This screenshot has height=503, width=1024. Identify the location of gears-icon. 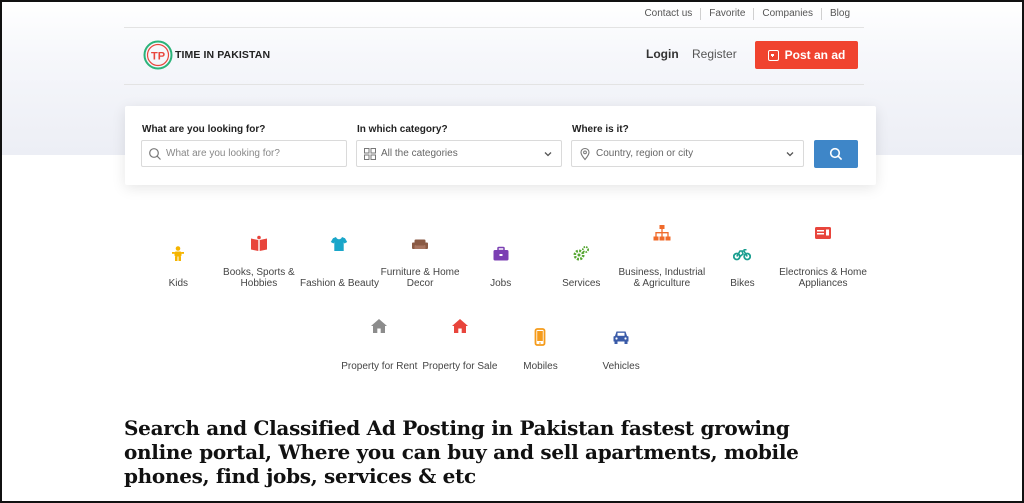
(581, 254).